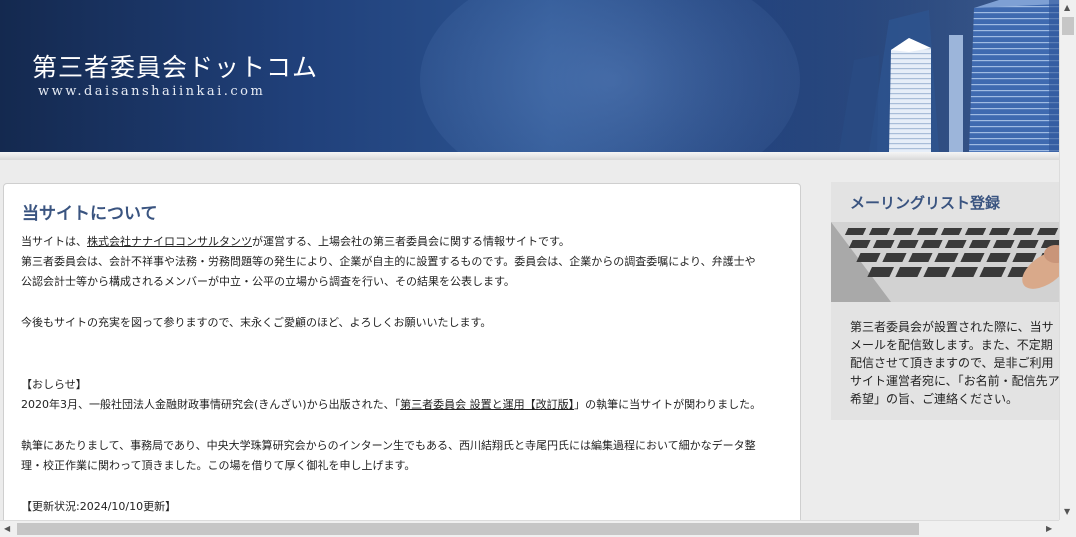  I want to click on intro-prefix: 当サイトは、, so click(54, 241).